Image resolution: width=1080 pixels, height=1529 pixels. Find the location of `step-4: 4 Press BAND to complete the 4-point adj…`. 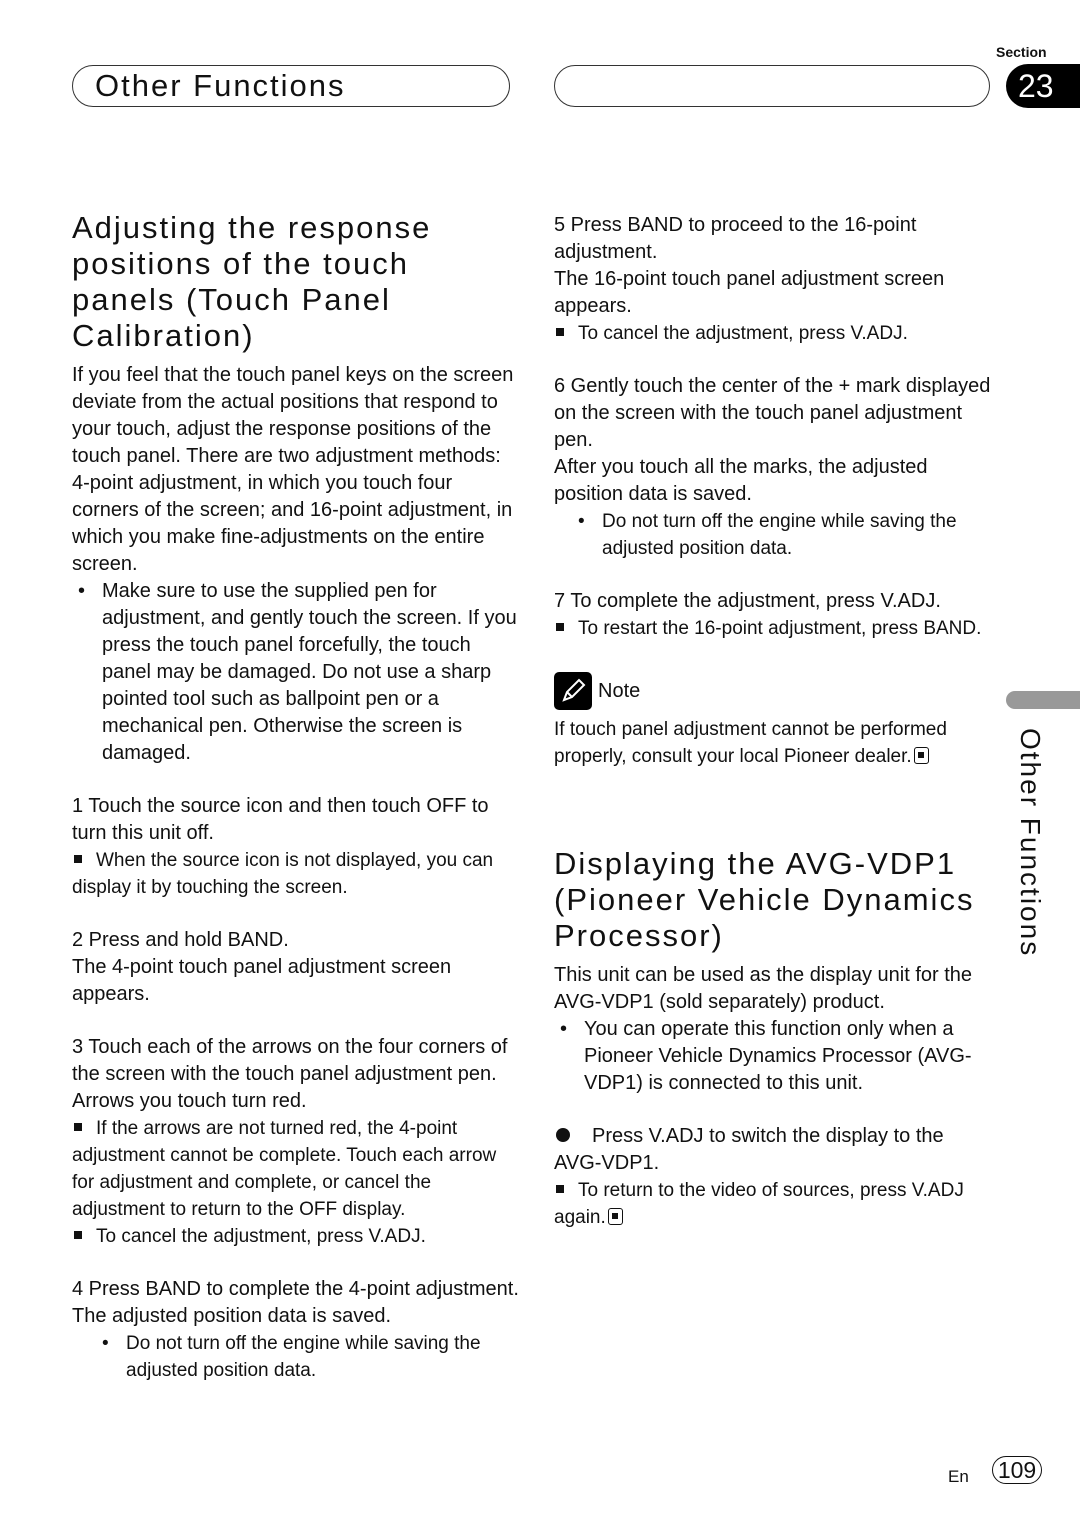

step-4: 4 Press BAND to complete the 4-point adj… is located at coordinates (295, 1289).